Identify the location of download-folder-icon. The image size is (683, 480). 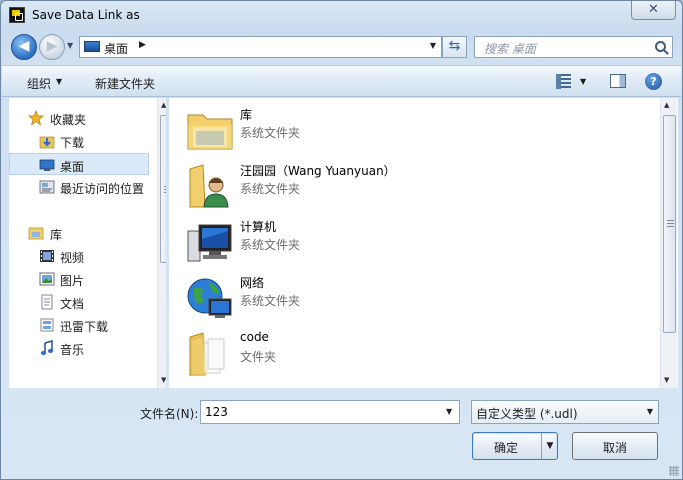
(47, 142).